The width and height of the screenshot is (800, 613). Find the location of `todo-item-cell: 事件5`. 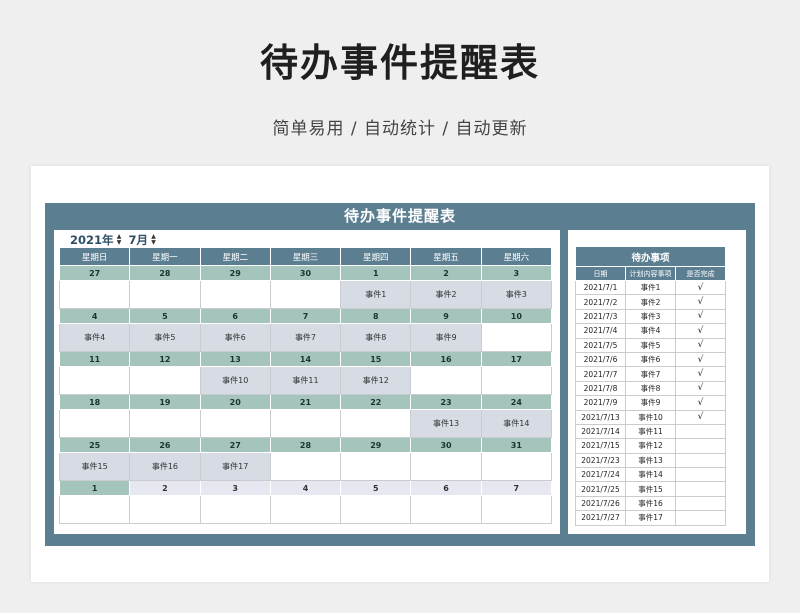

todo-item-cell: 事件5 is located at coordinates (650, 345).